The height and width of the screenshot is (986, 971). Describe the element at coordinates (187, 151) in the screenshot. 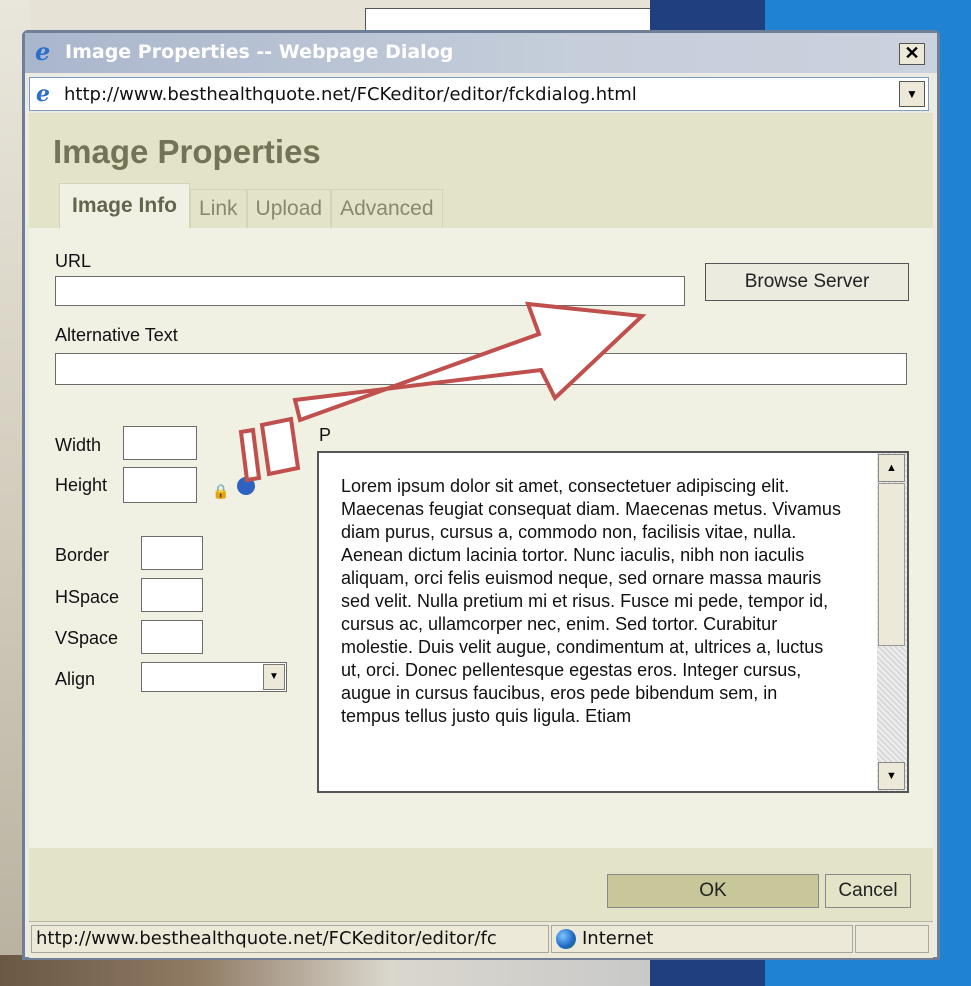

I see `dialog-title: Image Properties` at that location.